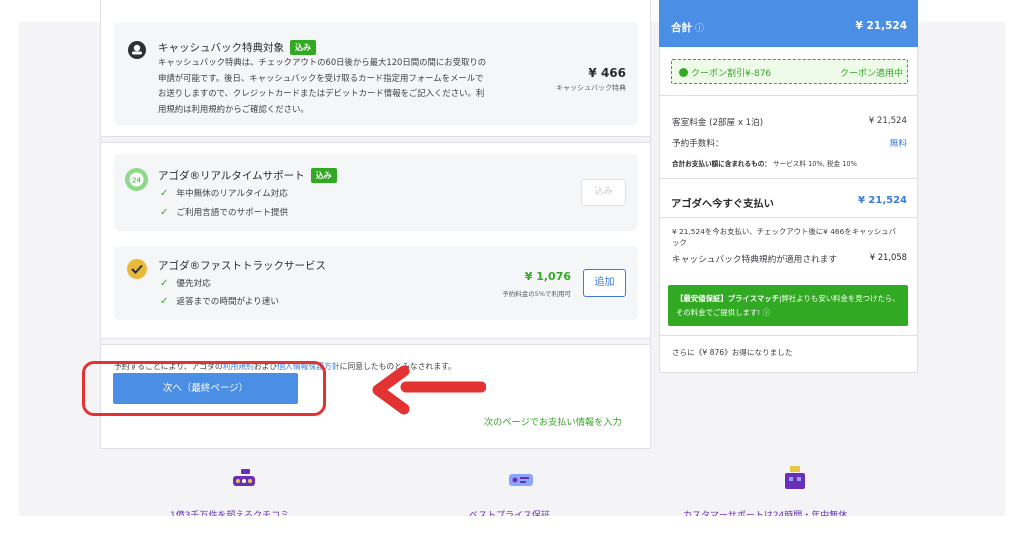 The width and height of the screenshot is (1024, 538). Describe the element at coordinates (683, 72) in the screenshot. I see `check-circle-icon` at that location.